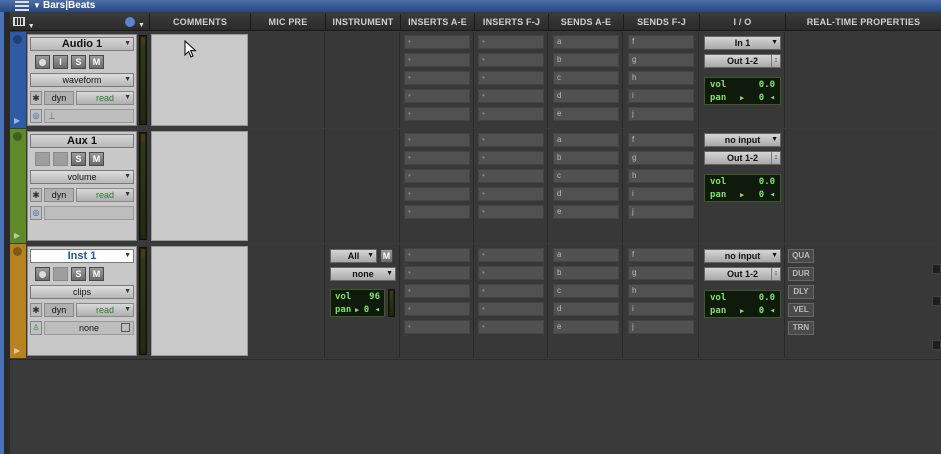  I want to click on col-realtime-properties: REAL-TIME PROPERTIES, so click(863, 22).